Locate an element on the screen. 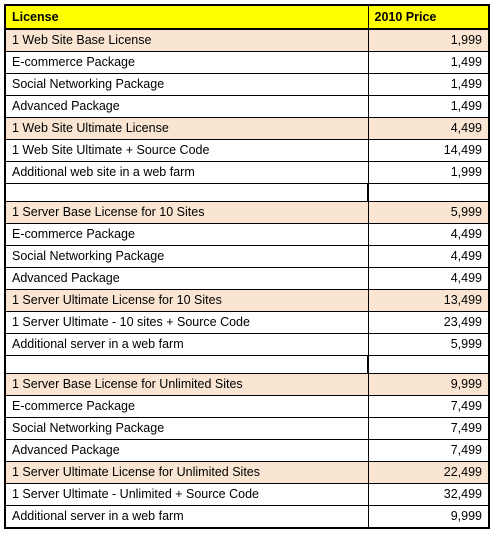  cell-license-name: 1 Server Ultimate License for 10 Sites is located at coordinates (186, 300).